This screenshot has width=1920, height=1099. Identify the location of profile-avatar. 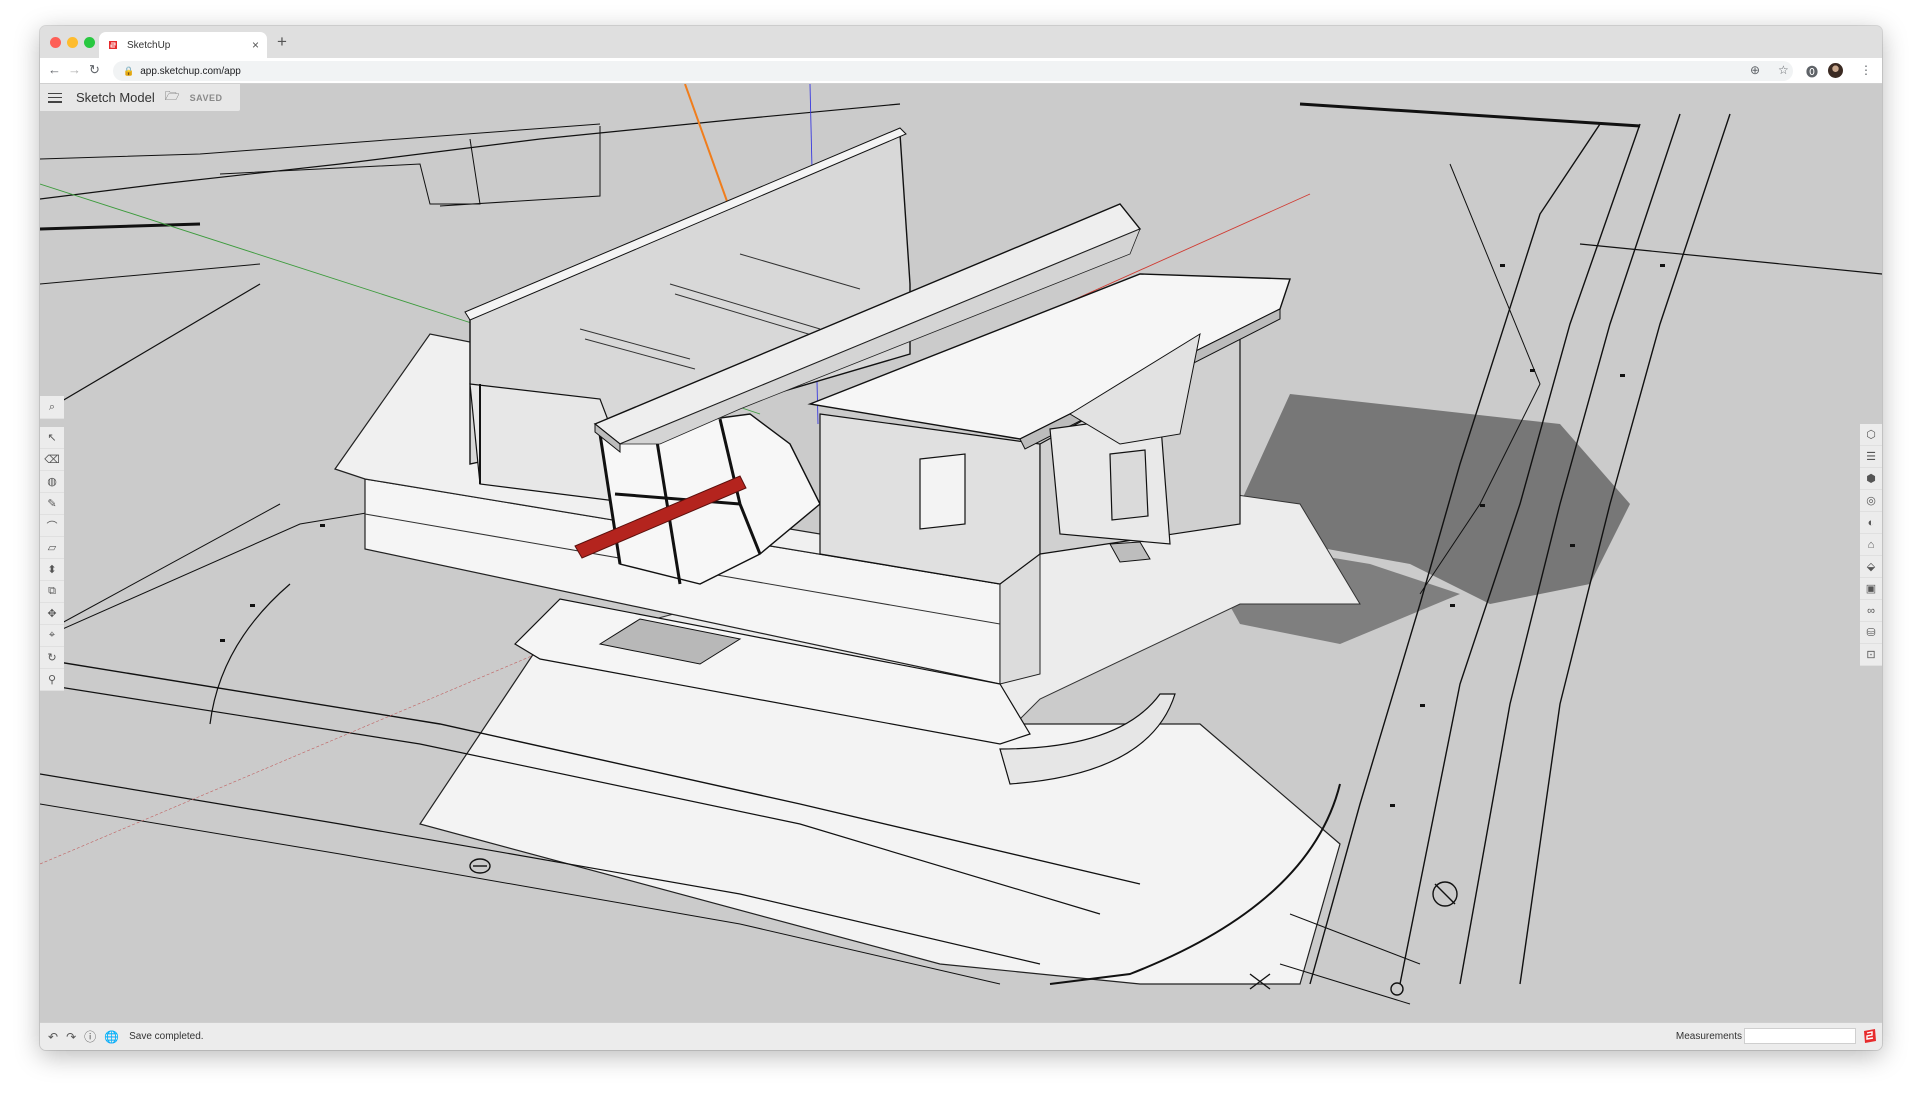
(1835, 70).